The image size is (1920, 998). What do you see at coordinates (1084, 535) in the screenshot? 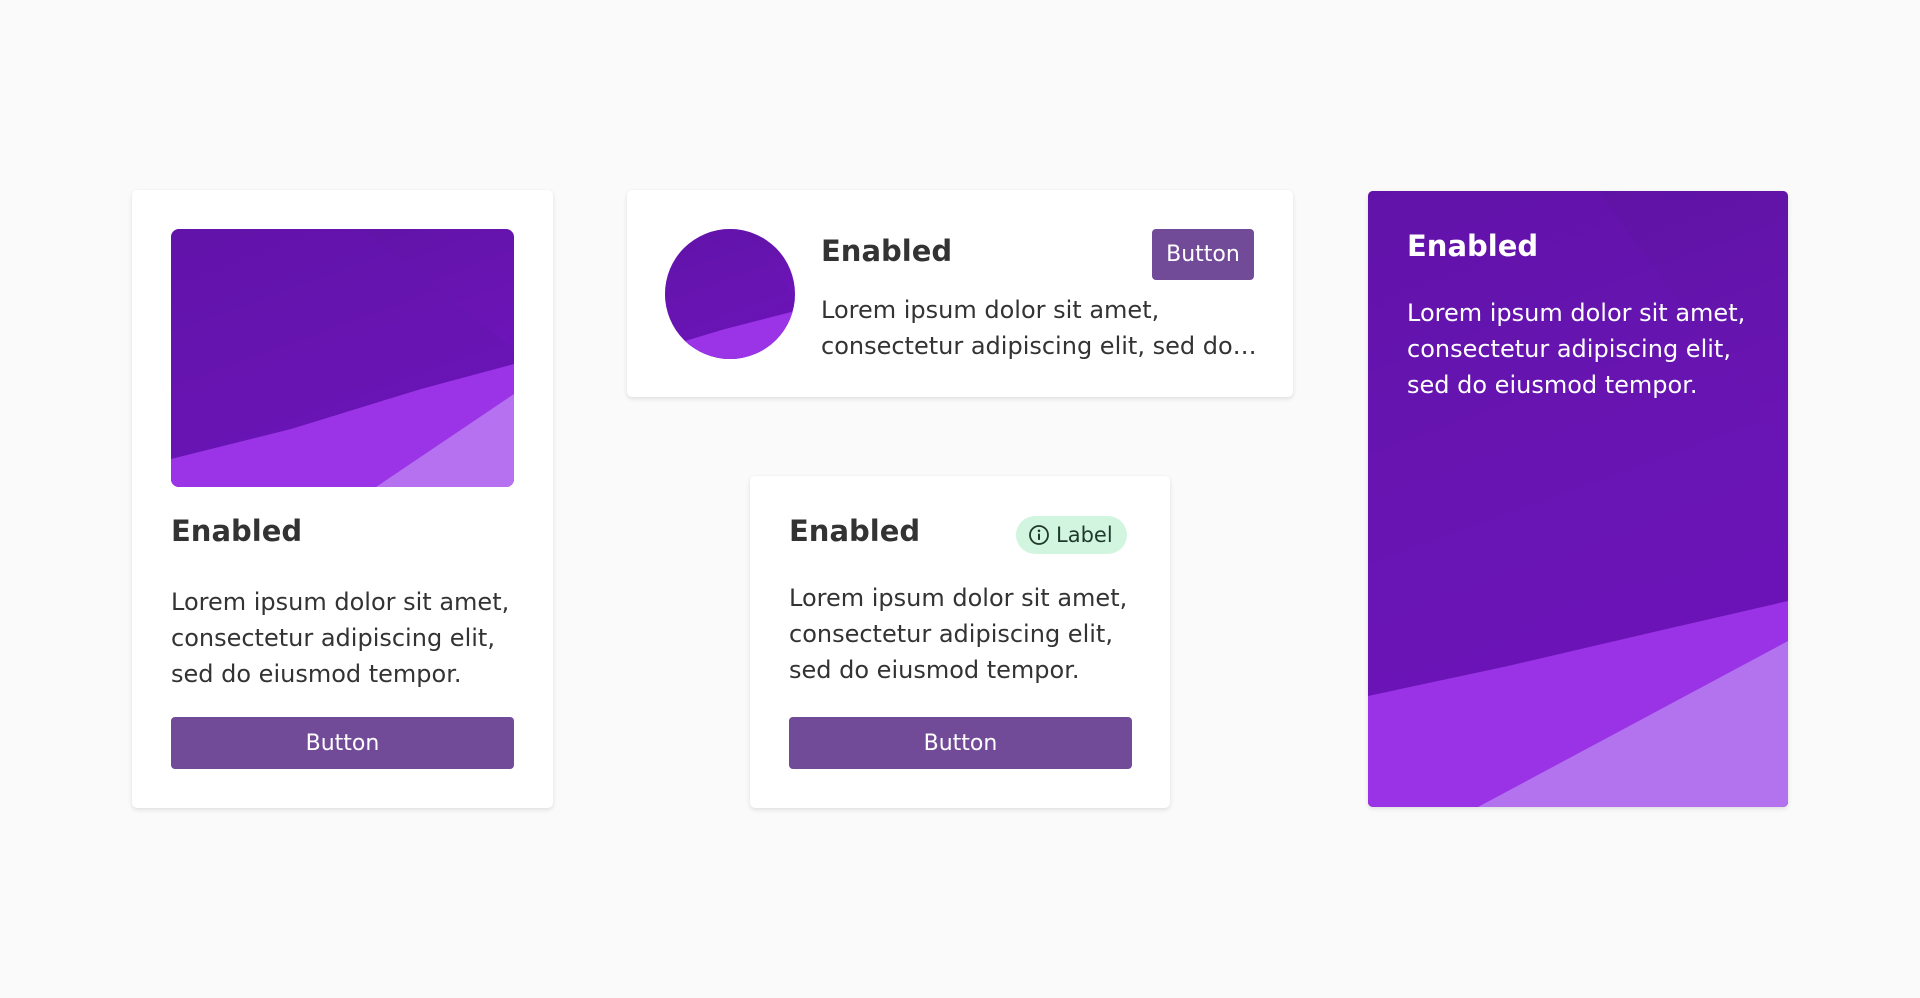
I see `badge-label: Label` at bounding box center [1084, 535].